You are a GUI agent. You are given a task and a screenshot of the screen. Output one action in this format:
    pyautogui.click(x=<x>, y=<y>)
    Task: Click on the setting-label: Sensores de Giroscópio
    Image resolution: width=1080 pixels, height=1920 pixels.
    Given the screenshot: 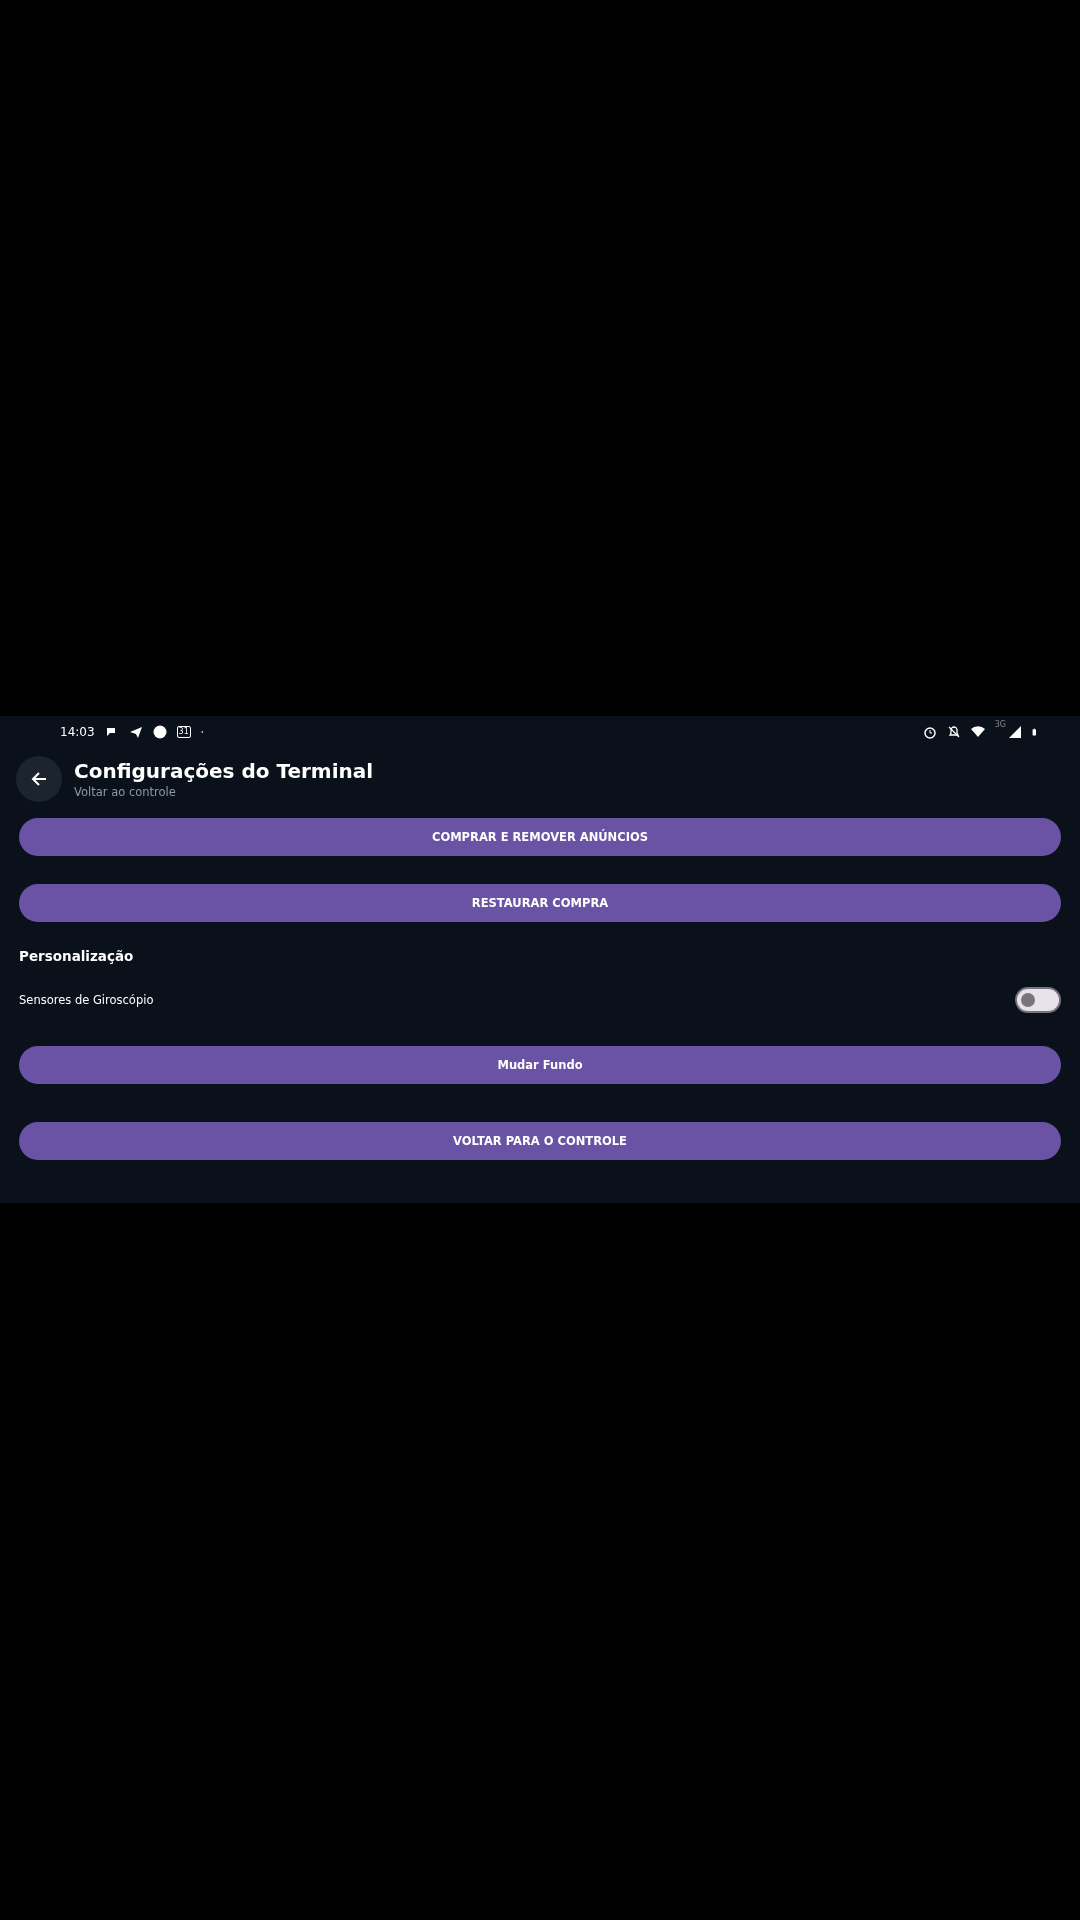 What is the action you would take?
    pyautogui.click(x=86, y=1000)
    